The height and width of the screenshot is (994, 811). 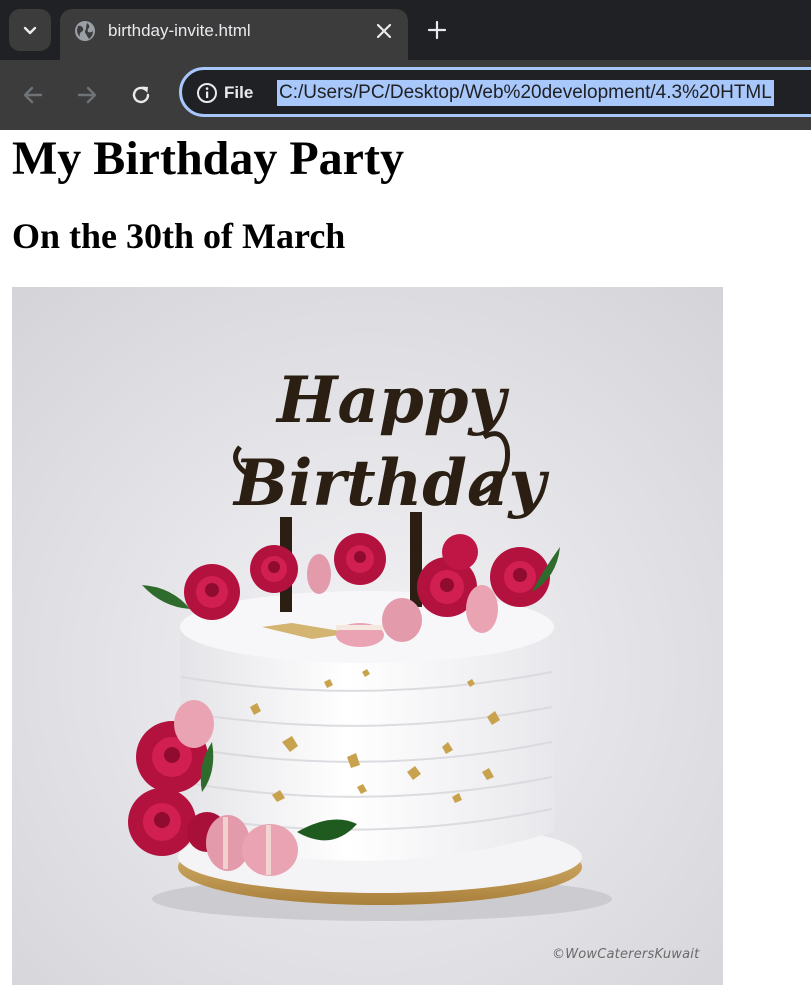 What do you see at coordinates (85, 31) in the screenshot?
I see `globe-icon` at bounding box center [85, 31].